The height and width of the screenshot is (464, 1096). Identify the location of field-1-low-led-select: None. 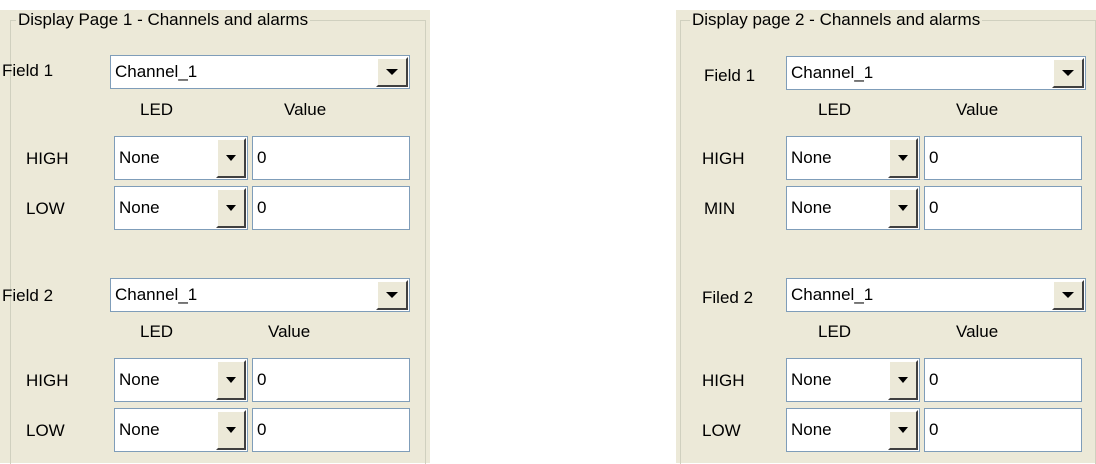
(181, 208).